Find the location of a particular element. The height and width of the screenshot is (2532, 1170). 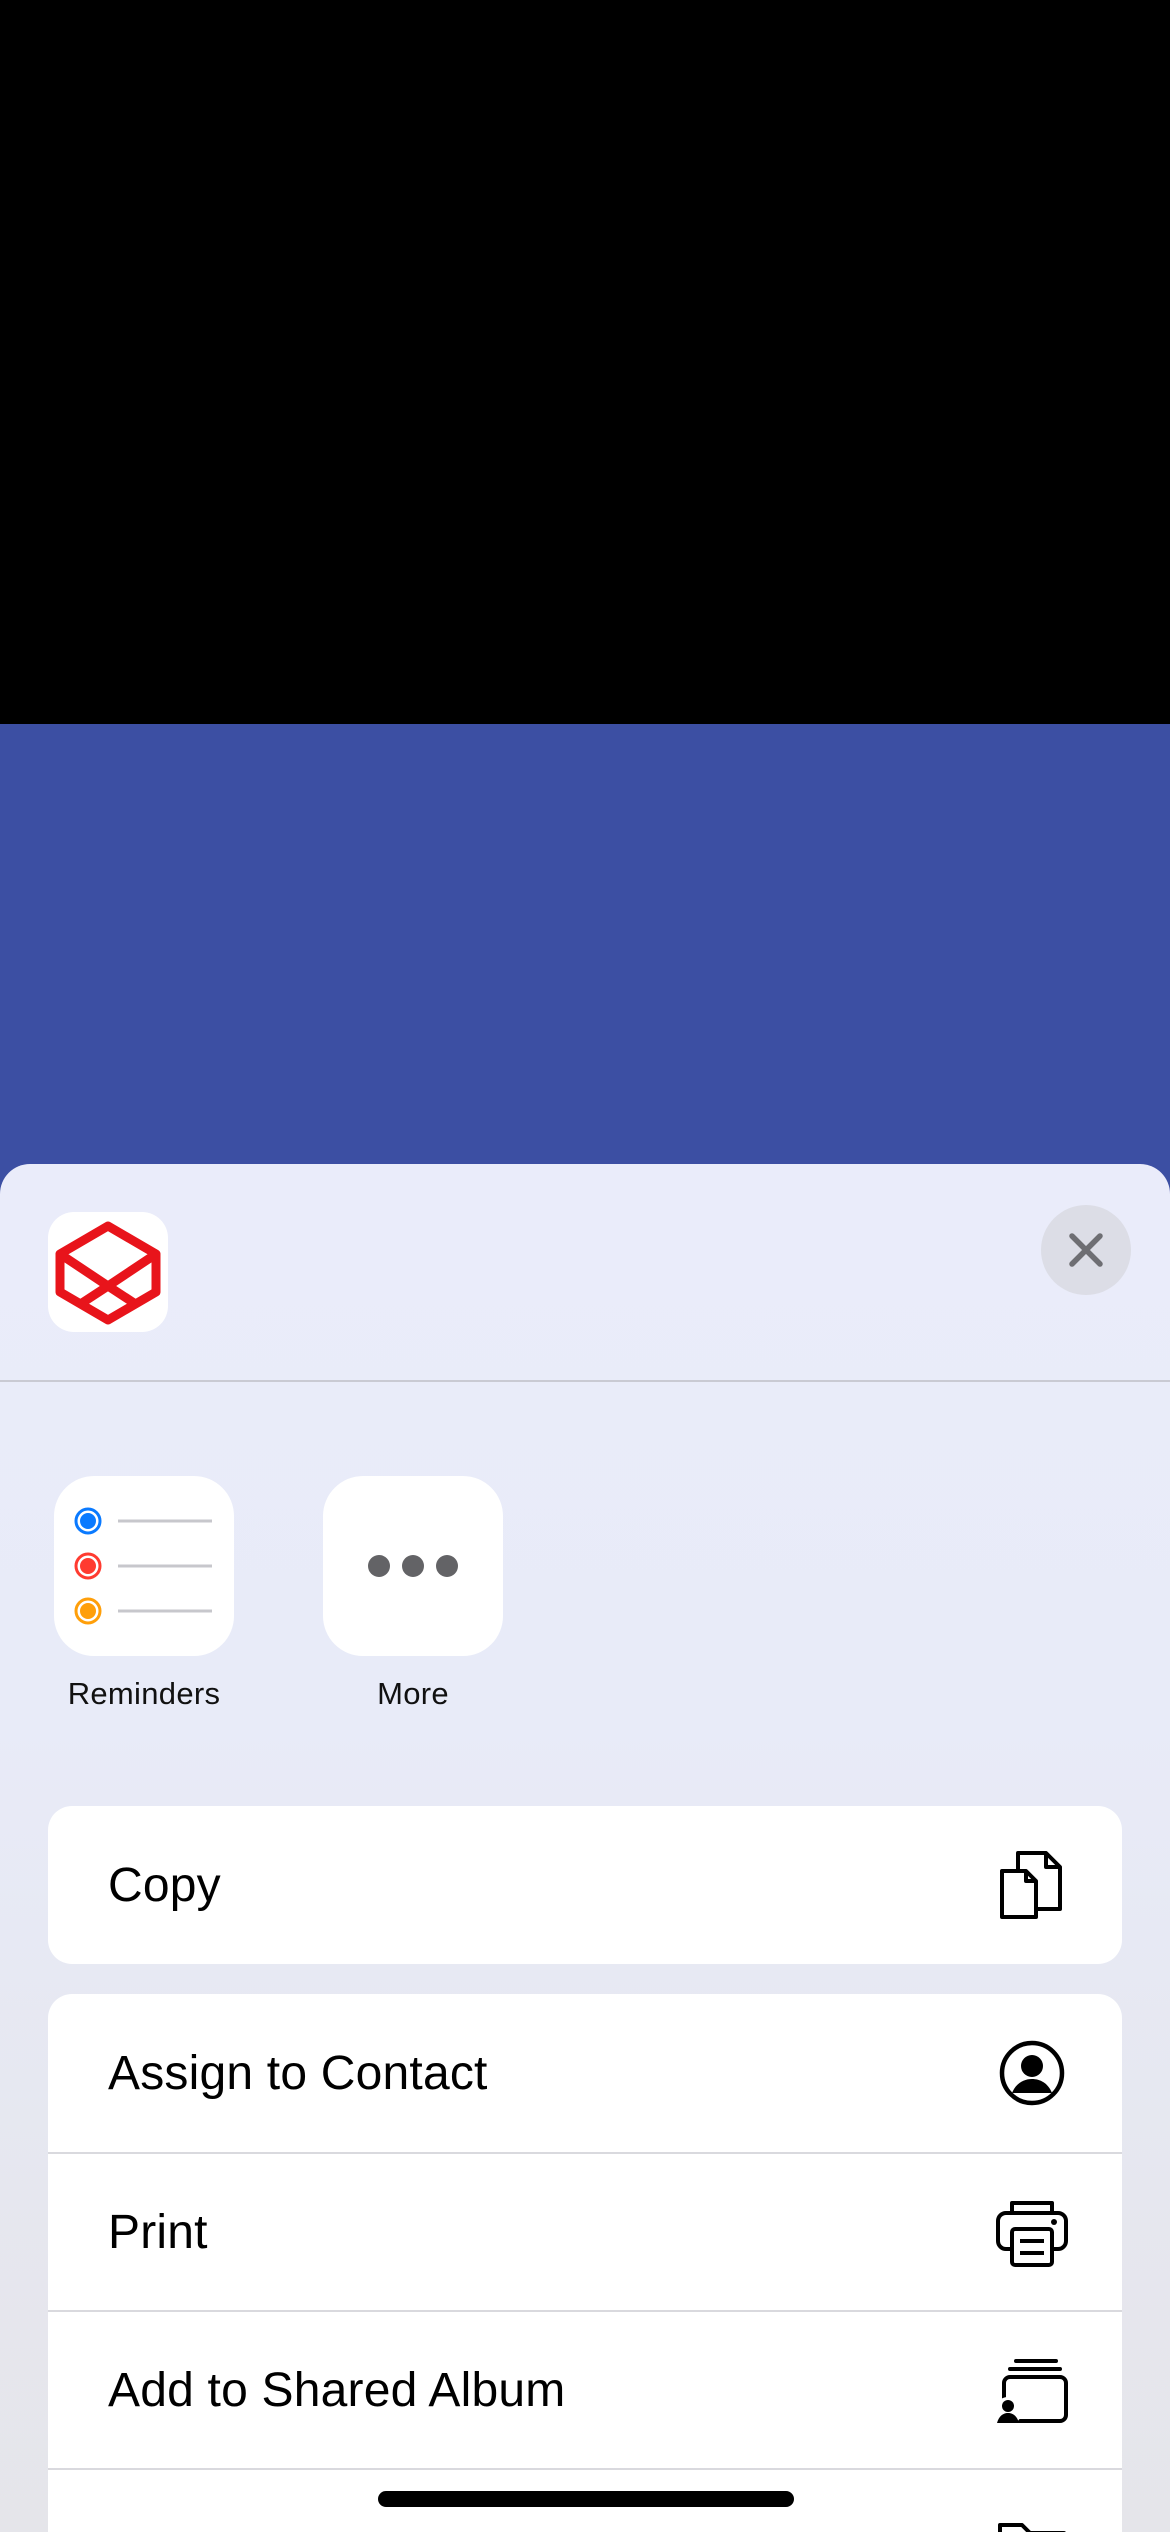

app-target-more: More is located at coordinates (413, 1593).